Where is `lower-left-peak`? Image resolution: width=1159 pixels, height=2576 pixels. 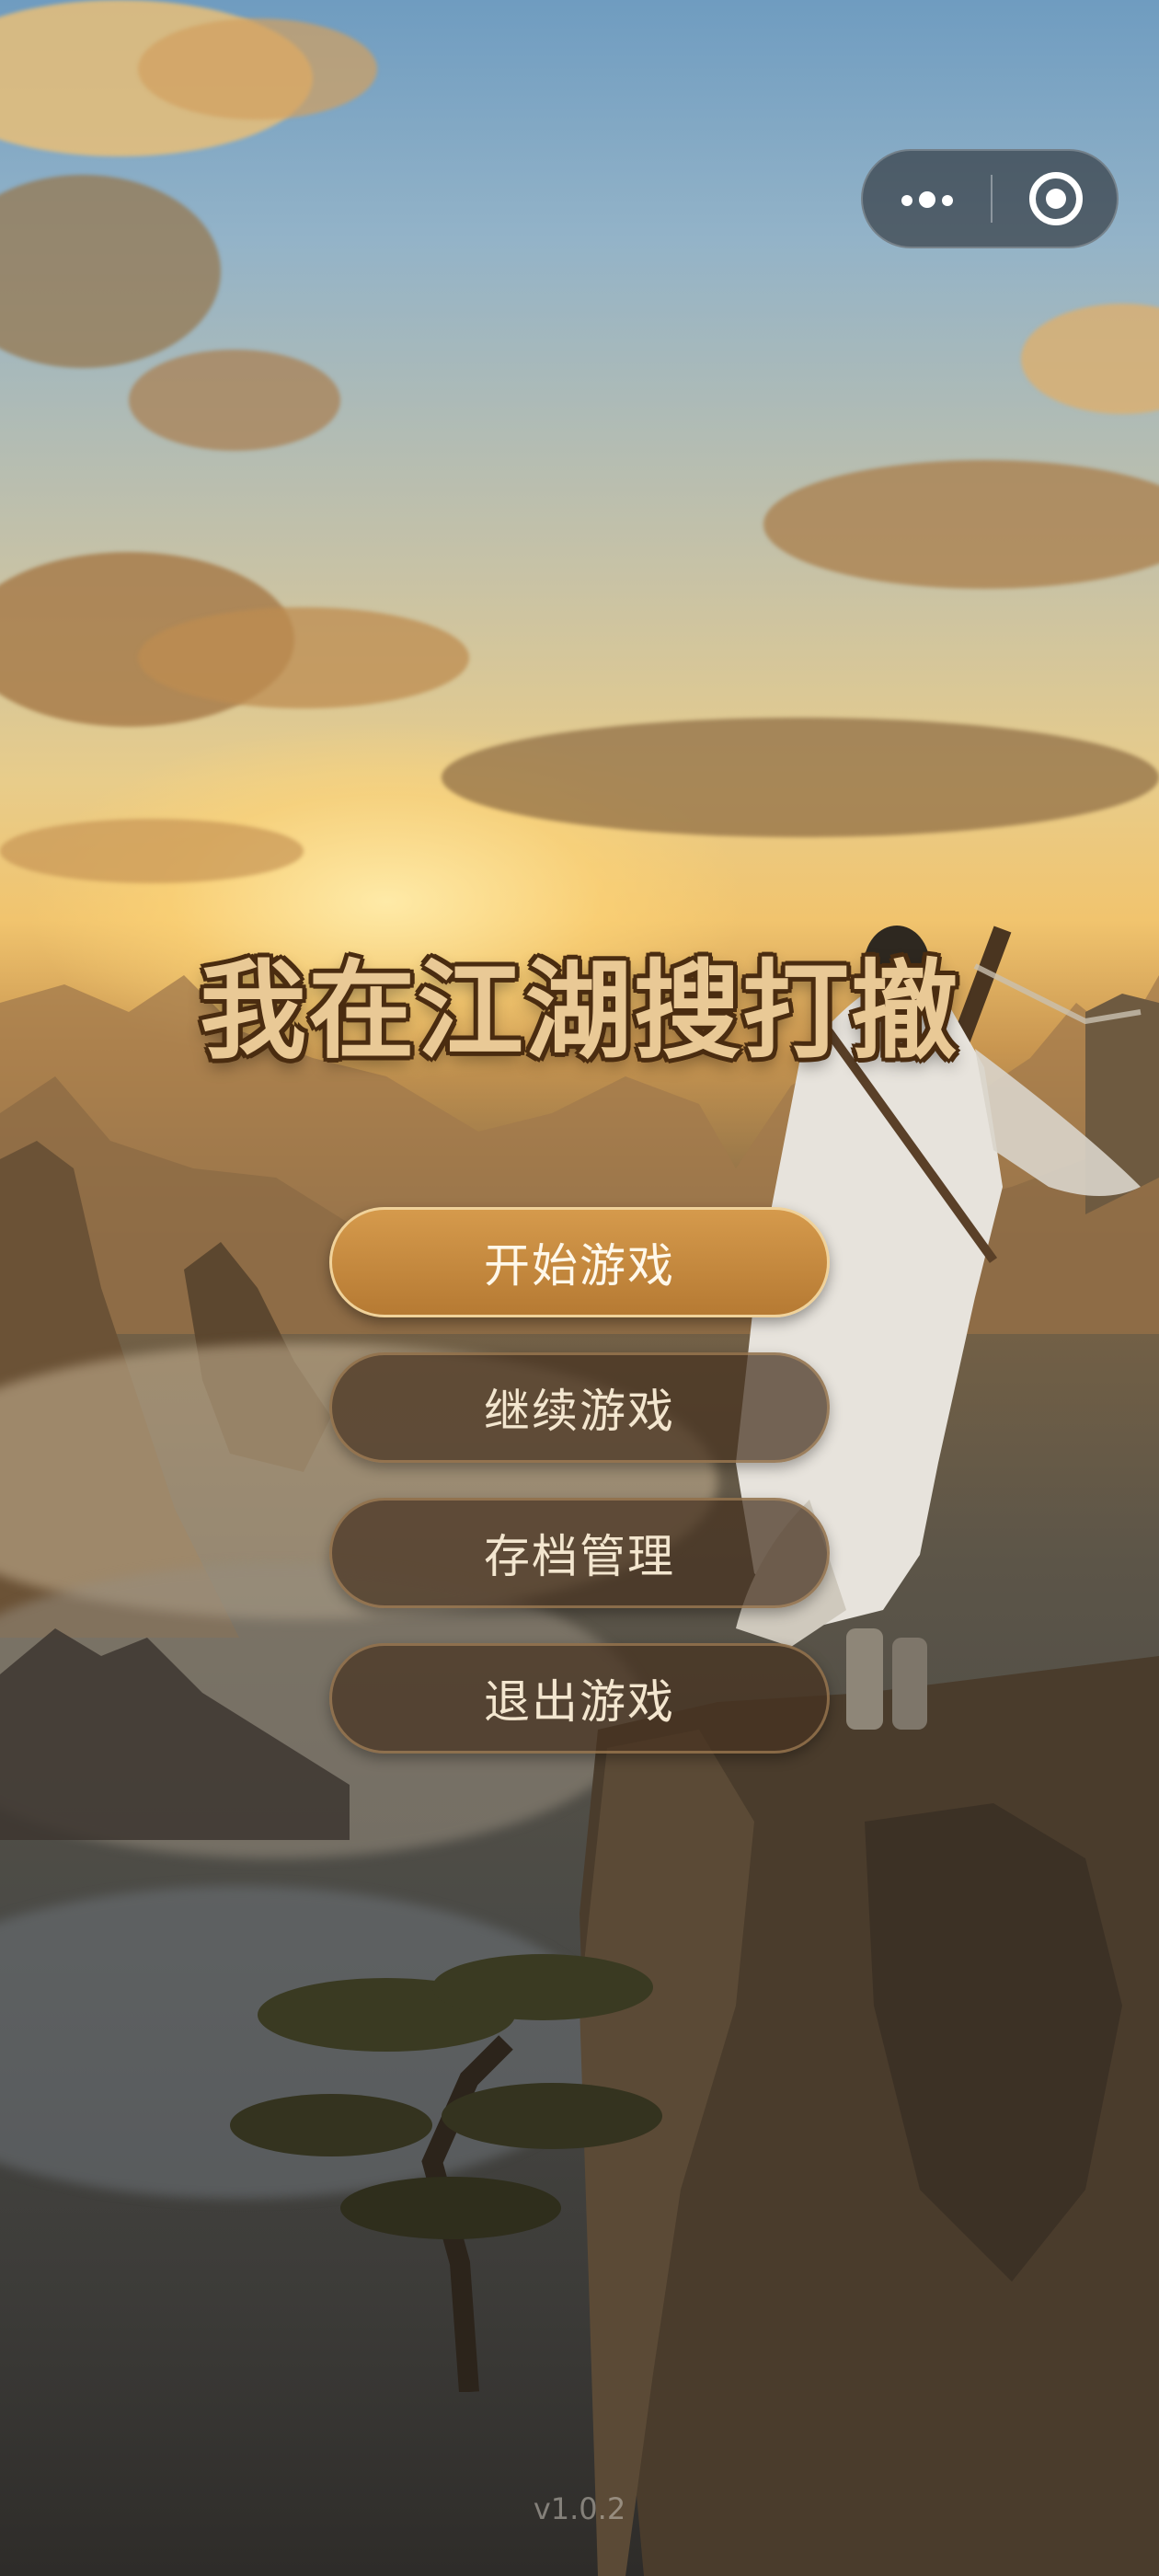
lower-left-peak is located at coordinates (175, 1734).